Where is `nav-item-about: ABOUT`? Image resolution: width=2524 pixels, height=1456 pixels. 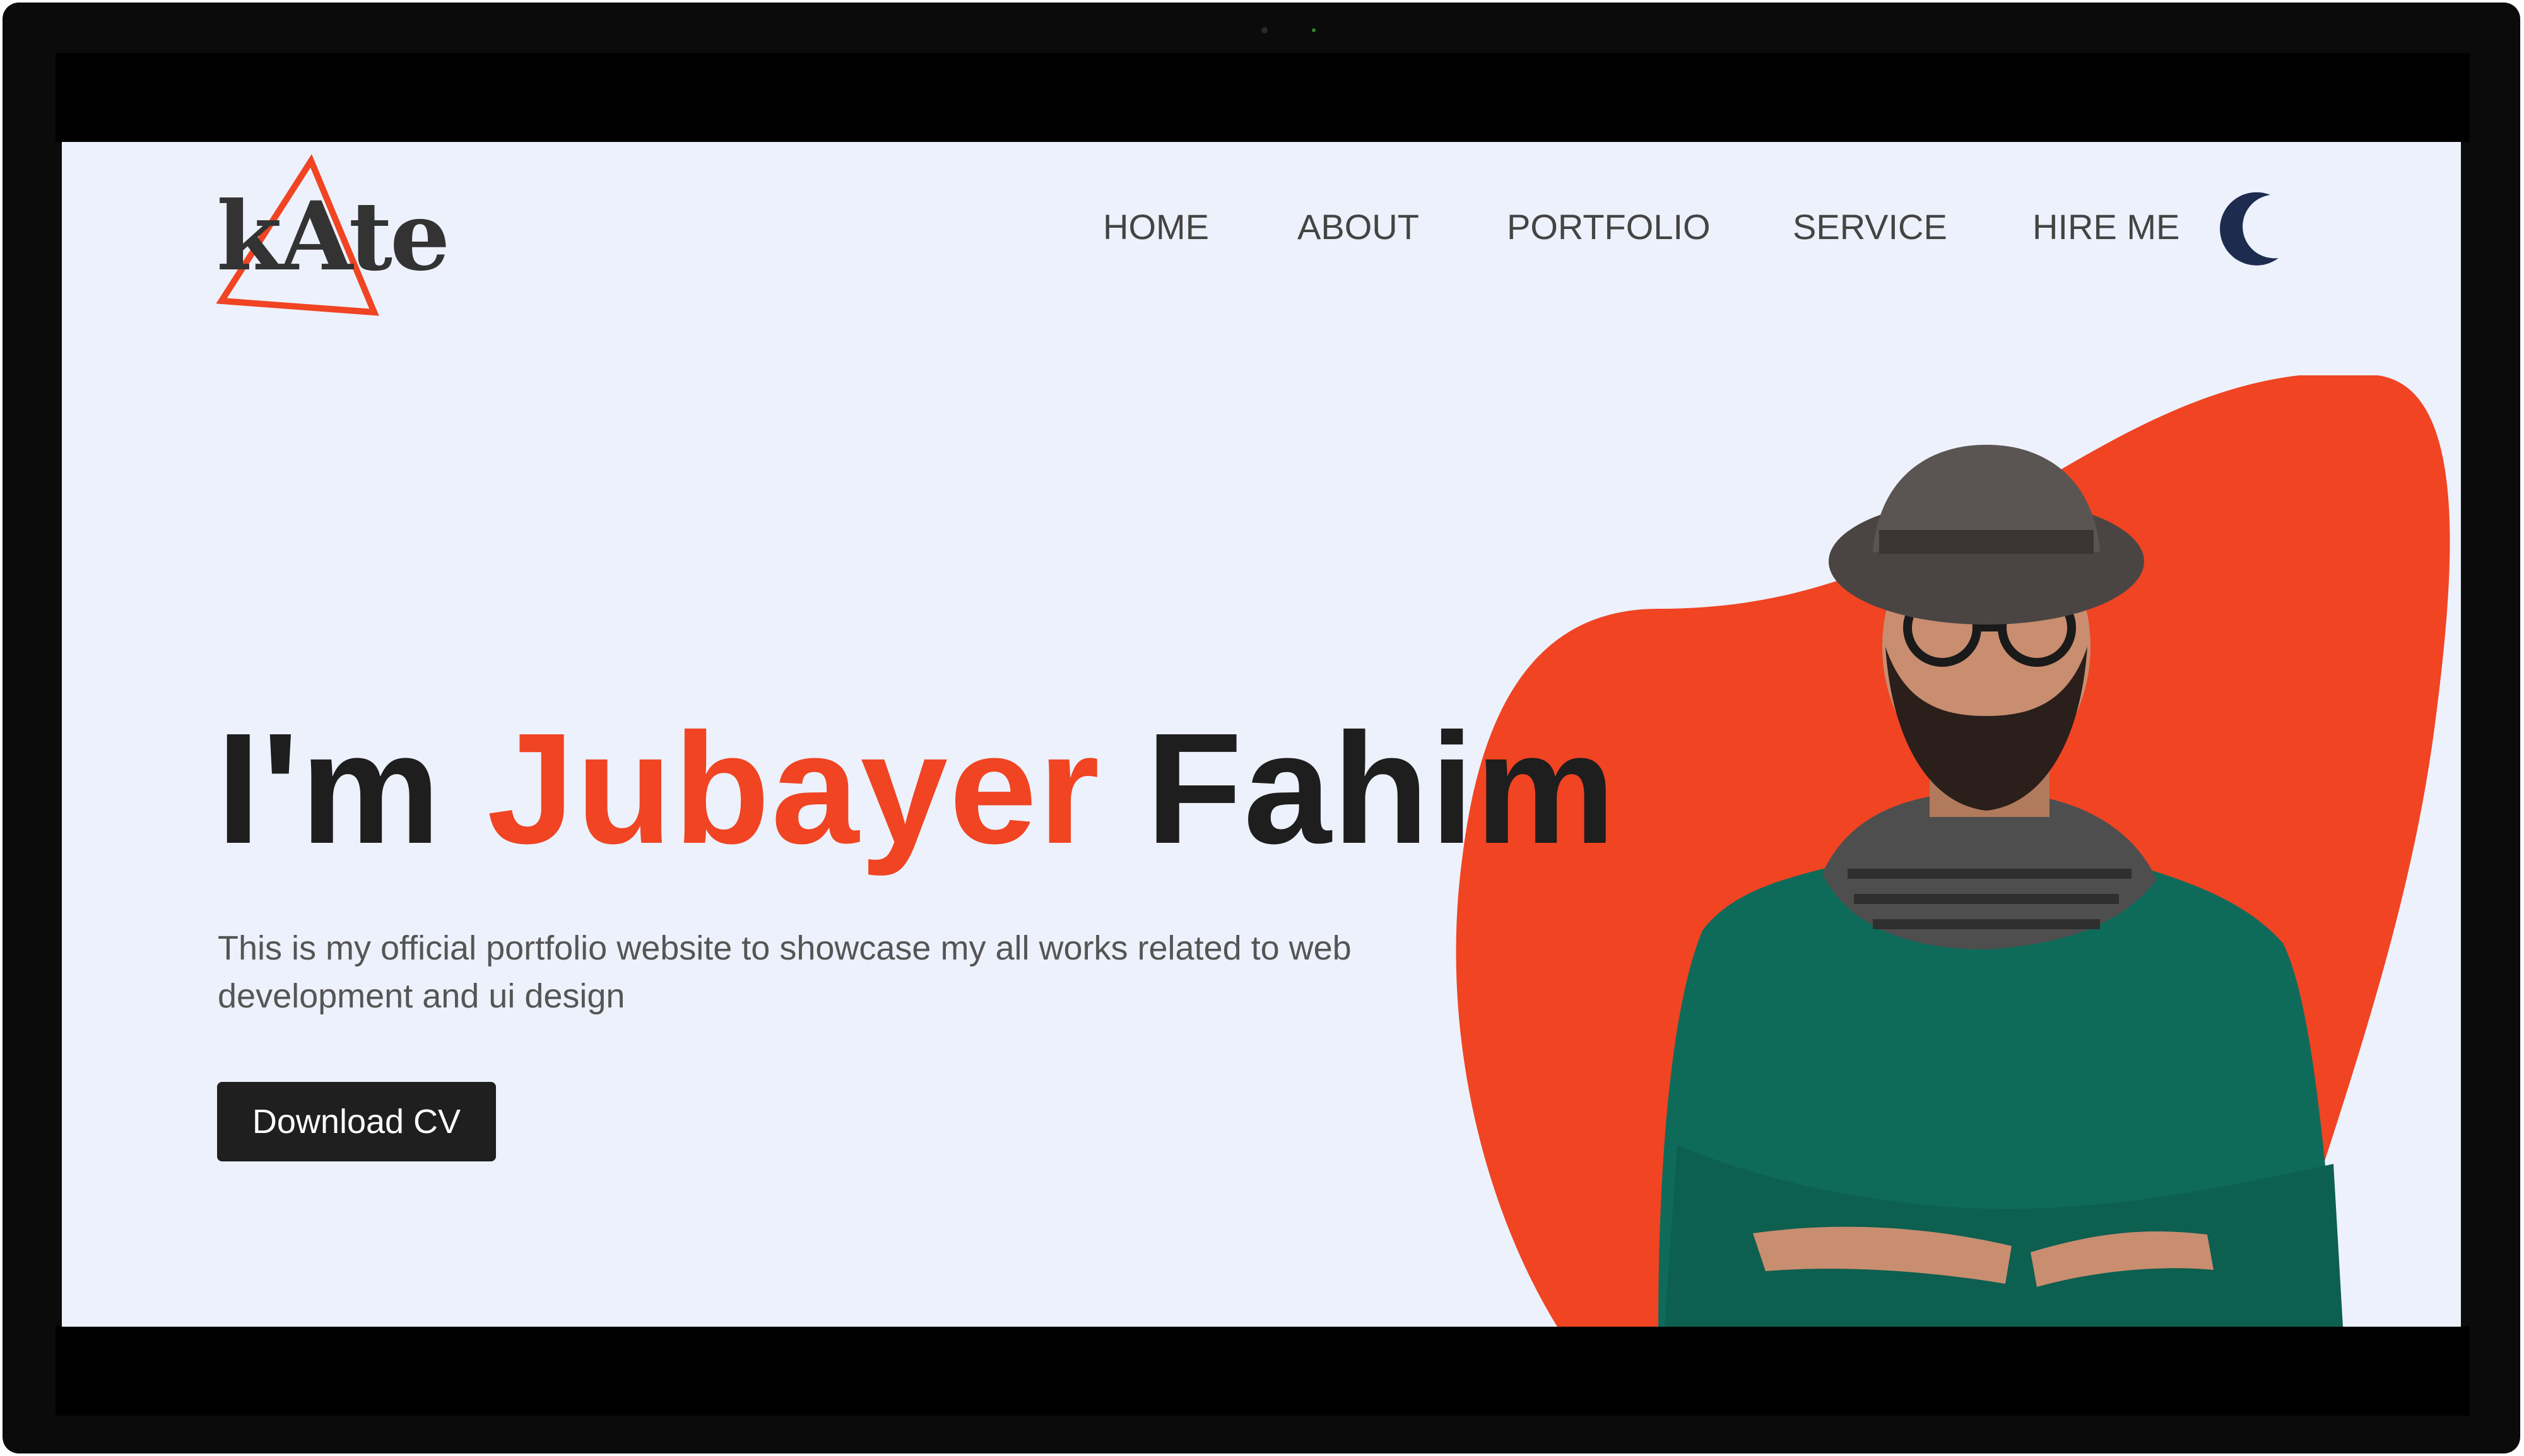
nav-item-about: ABOUT is located at coordinates (1358, 226).